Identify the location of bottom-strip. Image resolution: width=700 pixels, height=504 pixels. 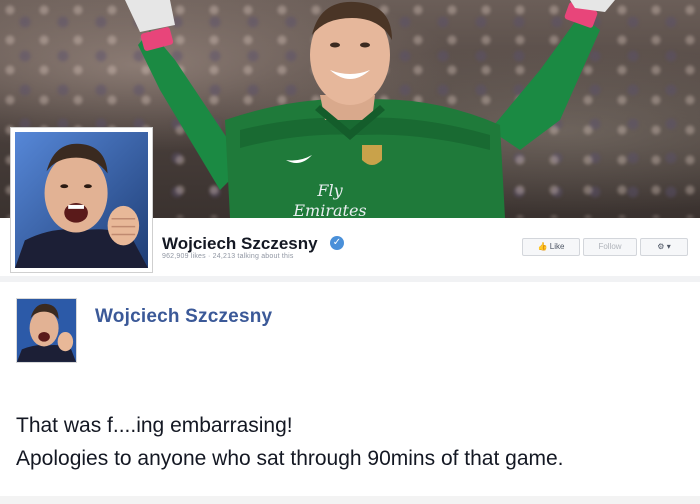
(350, 500).